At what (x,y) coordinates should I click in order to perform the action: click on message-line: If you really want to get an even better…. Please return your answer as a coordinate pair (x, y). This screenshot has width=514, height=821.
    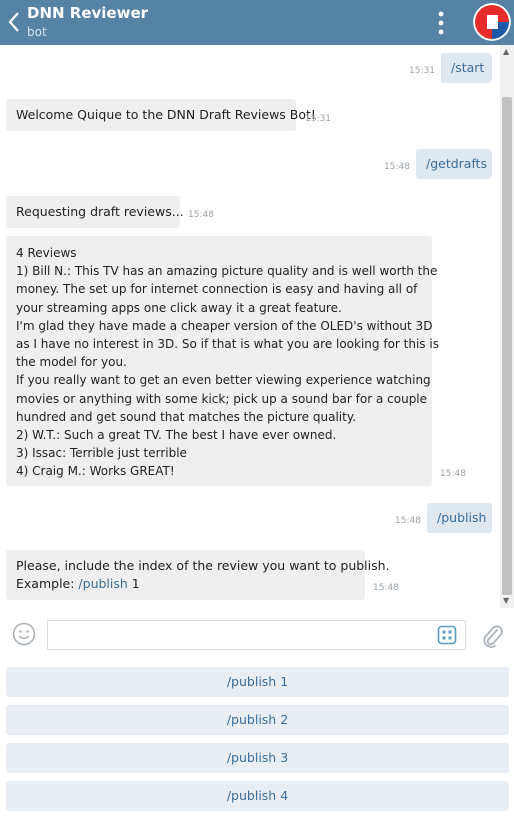
    Looking at the image, I should click on (223, 380).